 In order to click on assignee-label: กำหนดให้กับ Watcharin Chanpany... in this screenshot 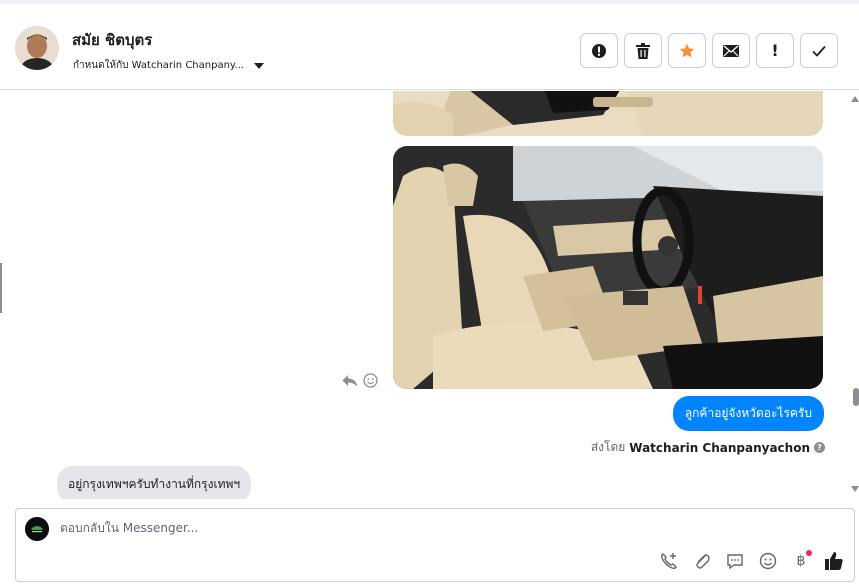, I will do `click(158, 65)`.